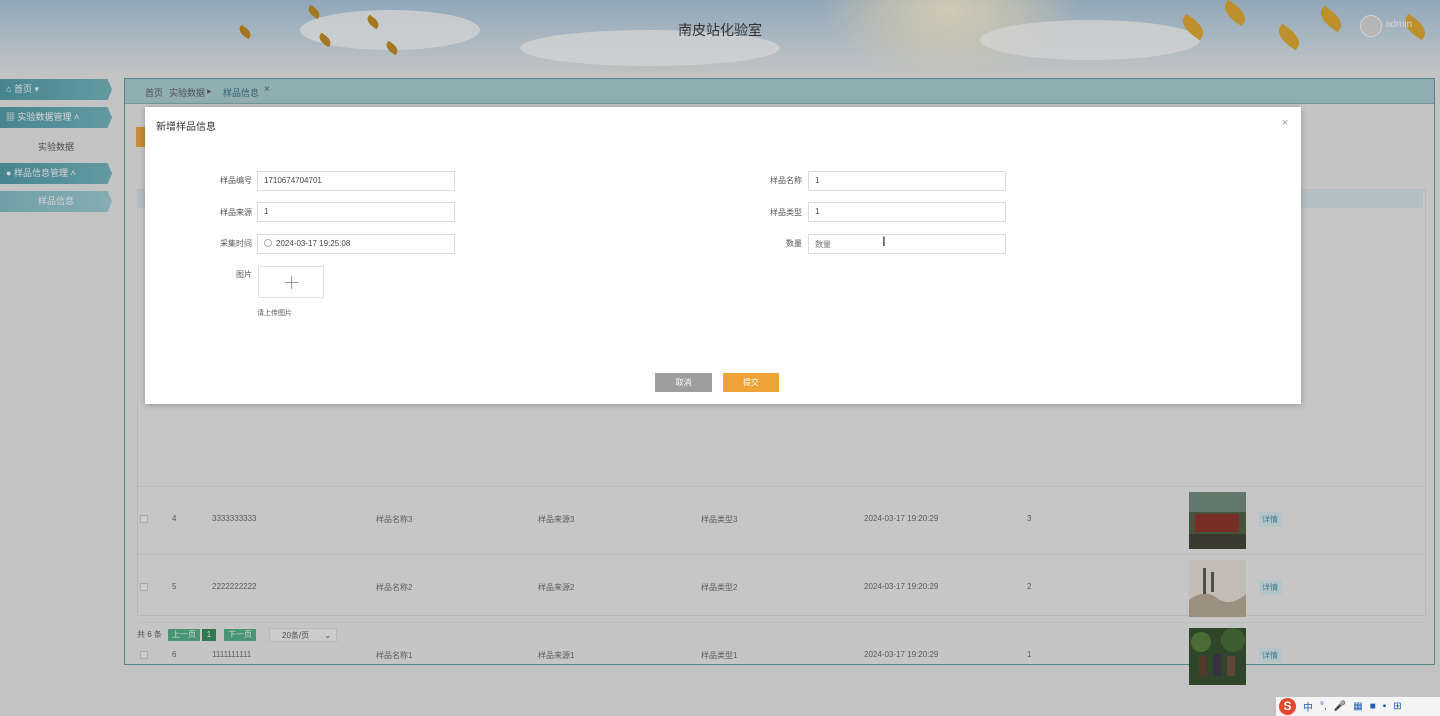  Describe the element at coordinates (907, 244) in the screenshot. I see `quantity-input` at that location.